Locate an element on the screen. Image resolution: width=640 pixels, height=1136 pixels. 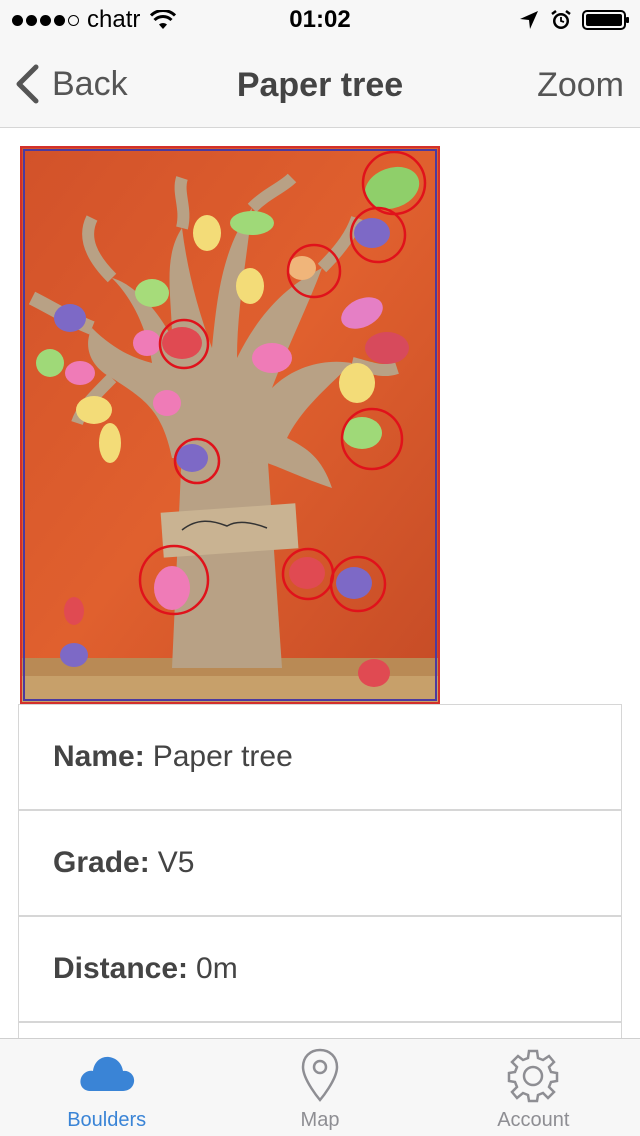
tab-boulders: Boulders is located at coordinates (106, 1087).